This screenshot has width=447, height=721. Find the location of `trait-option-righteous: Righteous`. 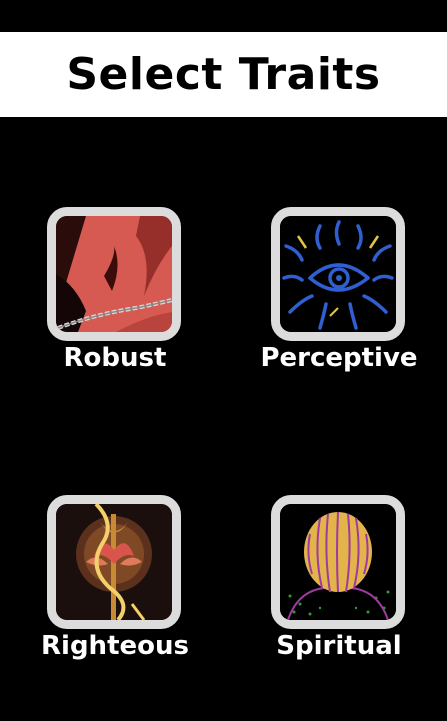

trait-option-righteous: Righteous is located at coordinates (94, 587).